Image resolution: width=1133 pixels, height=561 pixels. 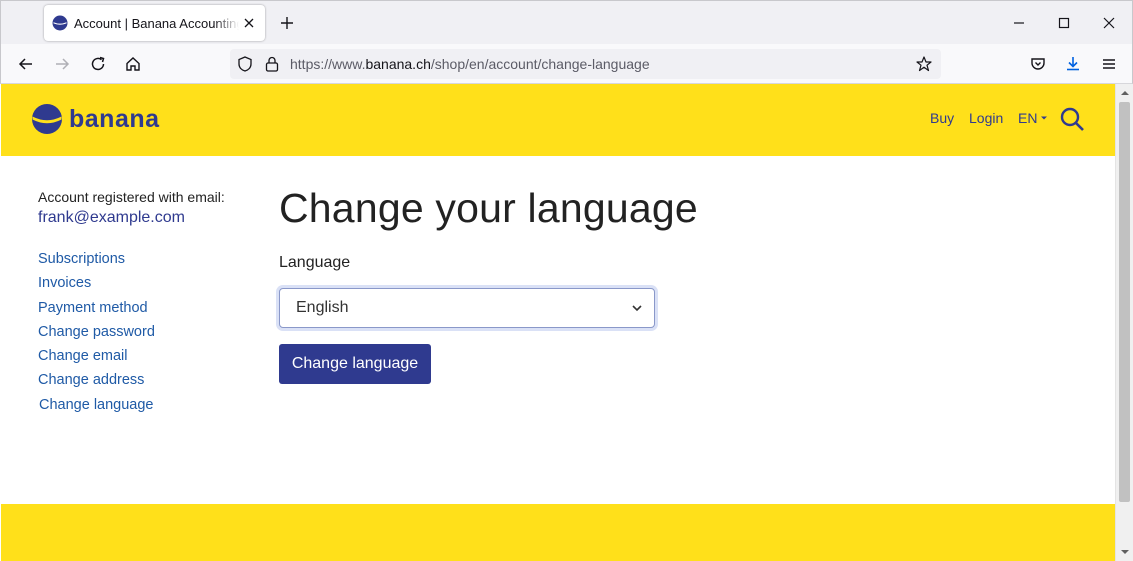 What do you see at coordinates (143, 283) in the screenshot?
I see `sidebar-link-invoices: Invoices` at bounding box center [143, 283].